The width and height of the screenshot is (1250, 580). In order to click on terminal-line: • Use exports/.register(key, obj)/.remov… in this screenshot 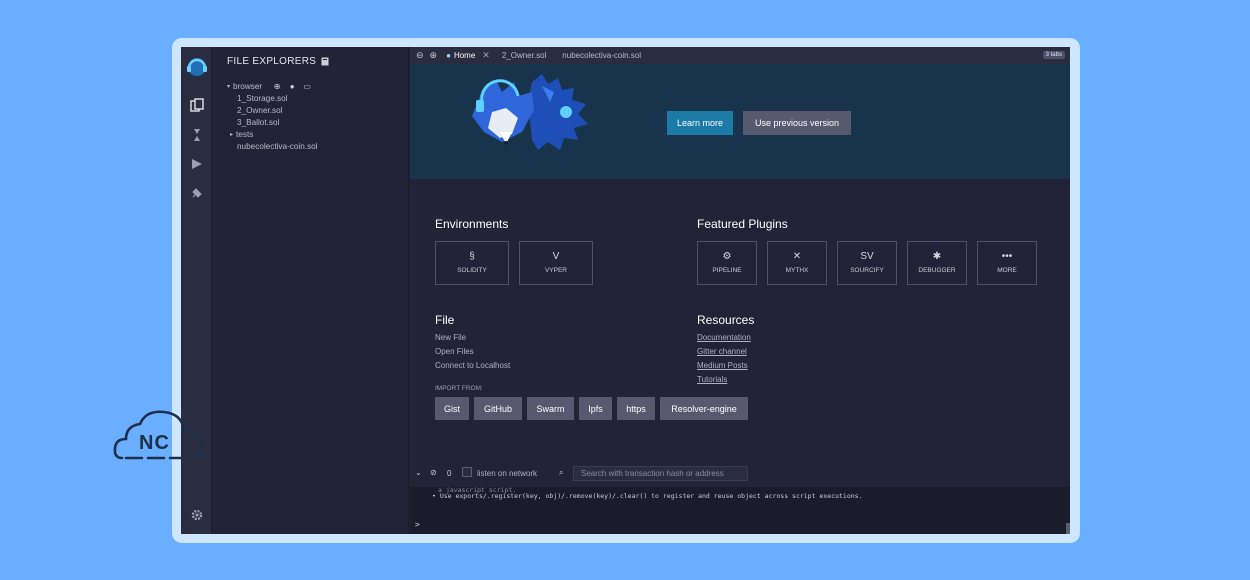, I will do `click(647, 496)`.